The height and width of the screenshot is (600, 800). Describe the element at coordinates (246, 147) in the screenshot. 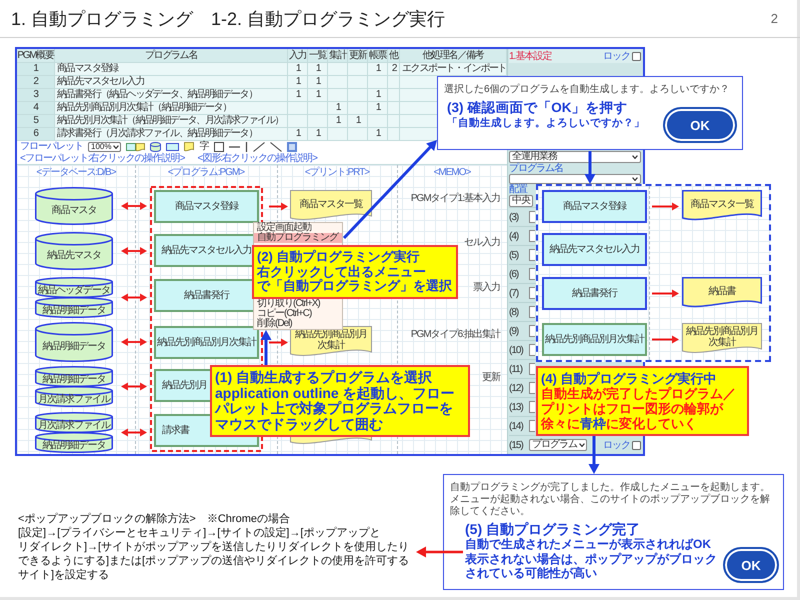

I see `vertical-line-icon` at that location.